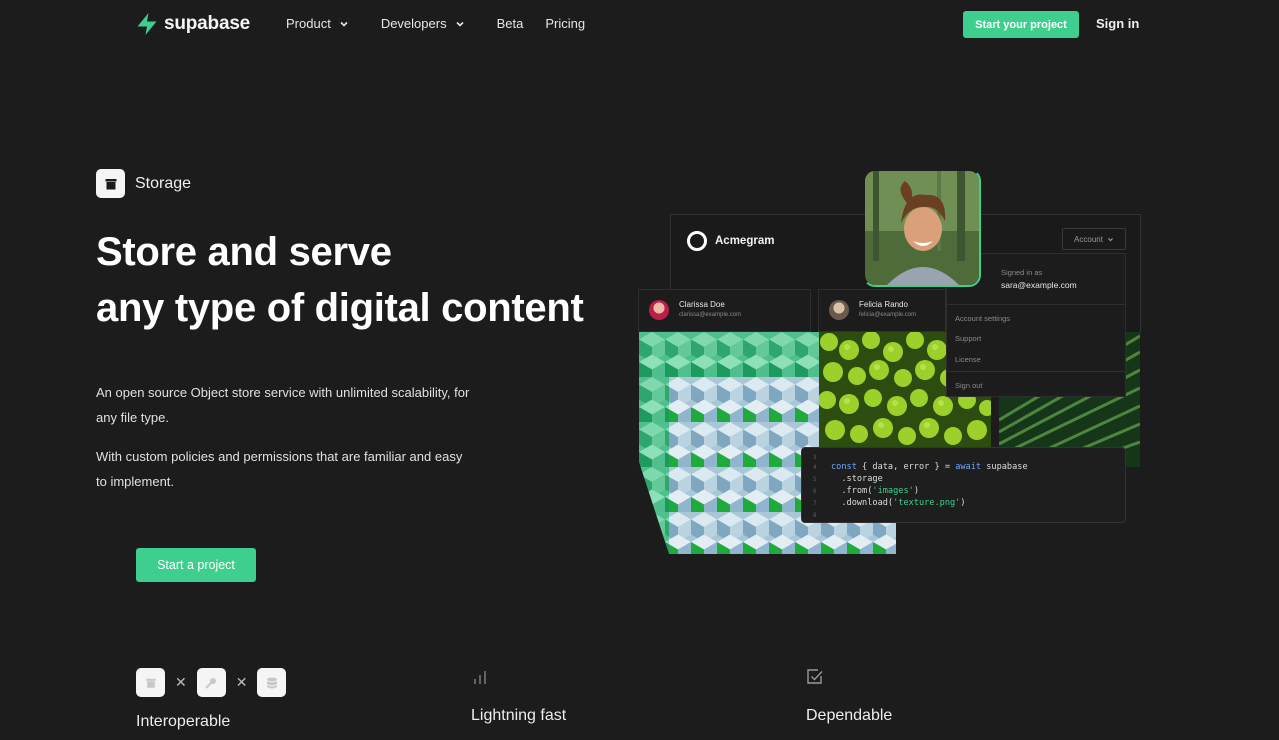 Image resolution: width=1279 pixels, height=740 pixels. Describe the element at coordinates (849, 696) in the screenshot. I see `feature-dependable: Dependable` at that location.